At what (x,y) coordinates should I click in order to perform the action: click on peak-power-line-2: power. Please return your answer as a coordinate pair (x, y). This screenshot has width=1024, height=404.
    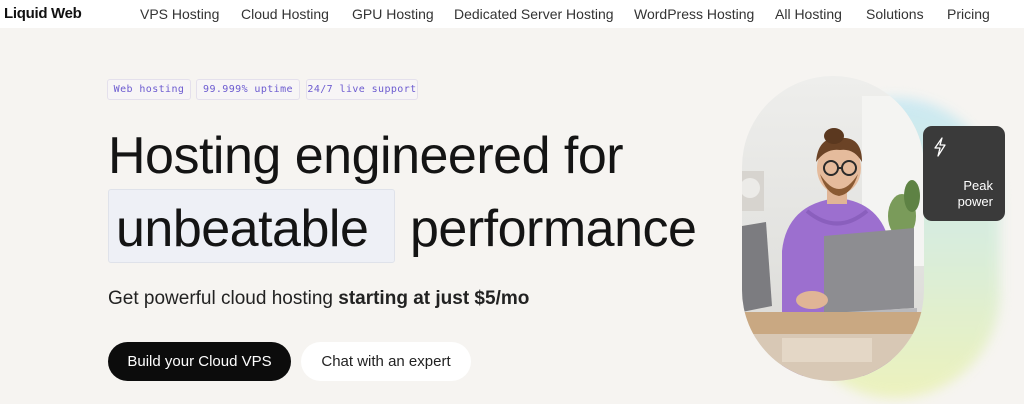
    Looking at the image, I should click on (975, 201).